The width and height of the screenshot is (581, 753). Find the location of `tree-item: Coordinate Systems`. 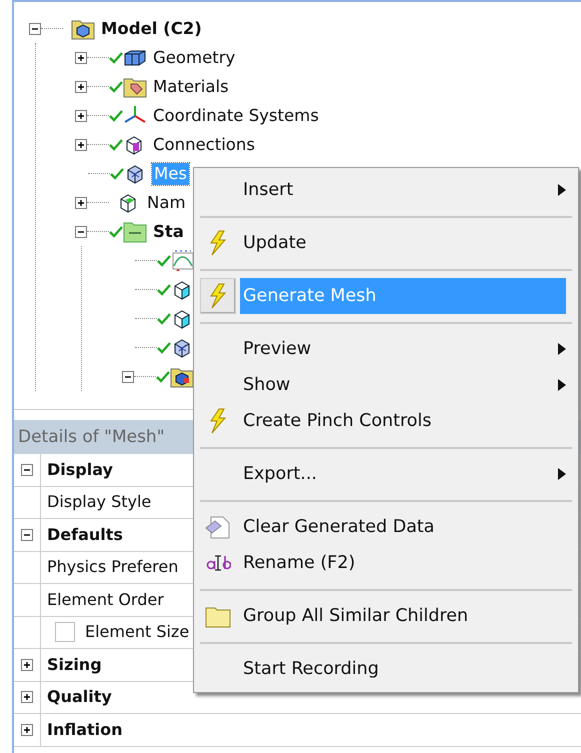

tree-item: Coordinate Systems is located at coordinates (236, 115).